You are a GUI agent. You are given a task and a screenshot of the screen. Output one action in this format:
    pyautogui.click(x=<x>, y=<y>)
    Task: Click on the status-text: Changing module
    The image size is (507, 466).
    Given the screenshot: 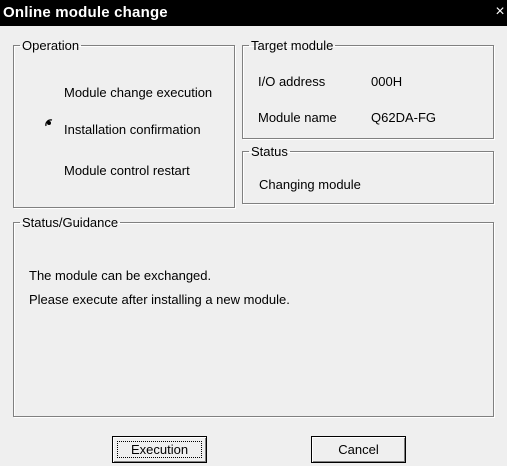 What is the action you would take?
    pyautogui.click(x=310, y=184)
    